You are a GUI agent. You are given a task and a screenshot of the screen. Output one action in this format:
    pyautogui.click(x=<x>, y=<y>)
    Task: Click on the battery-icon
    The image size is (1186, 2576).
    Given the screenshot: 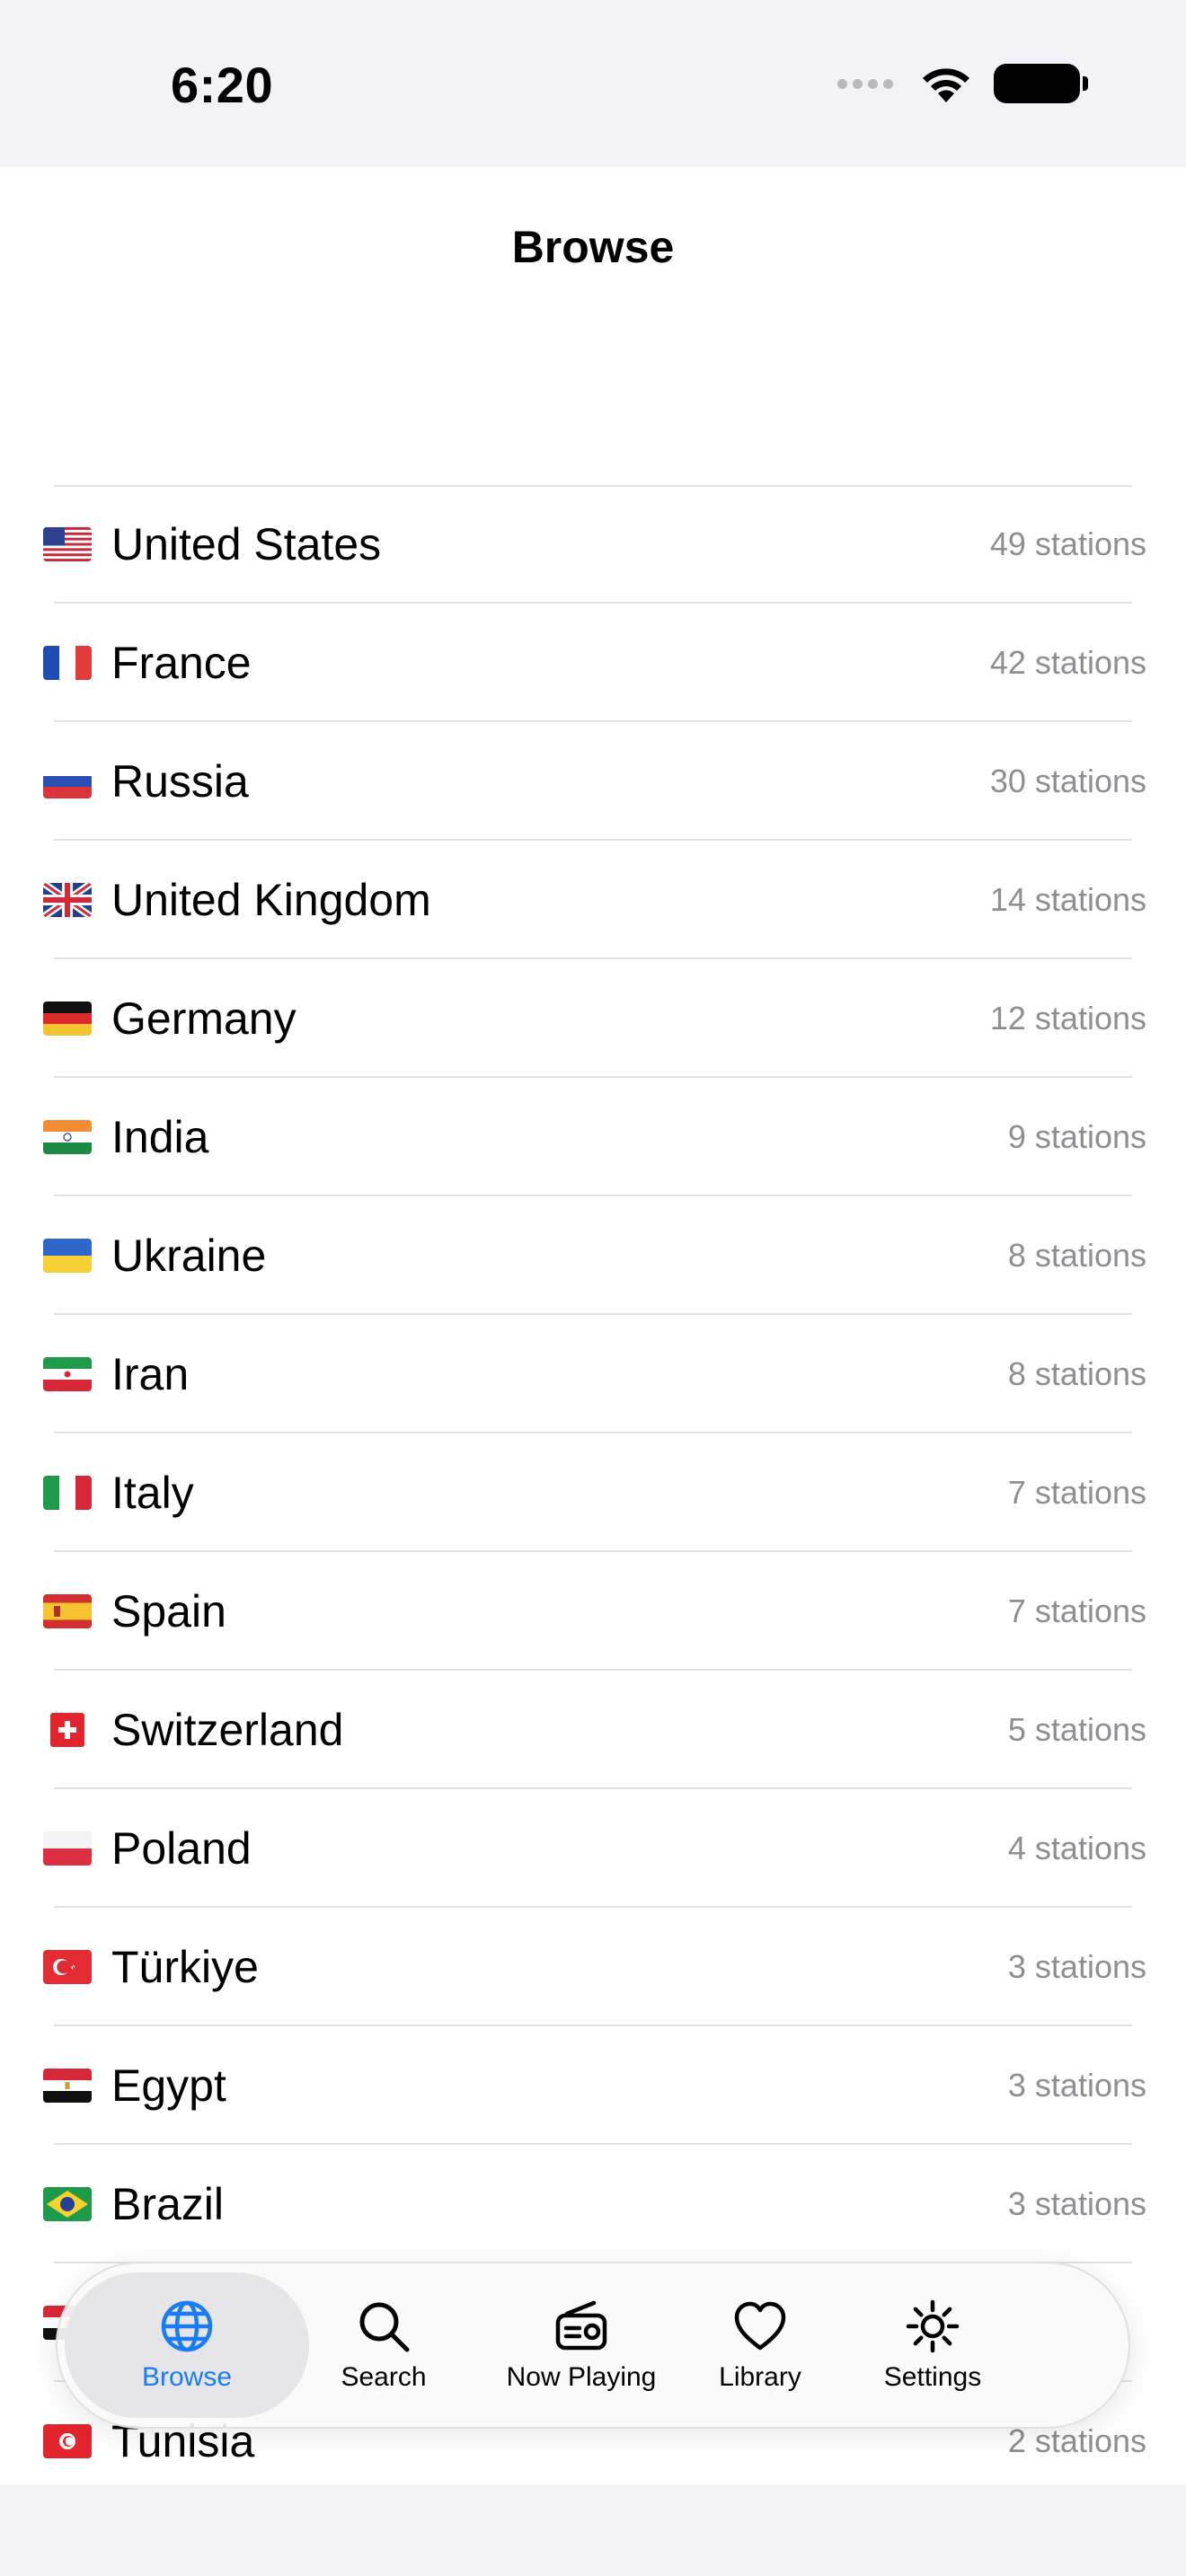 What is the action you would take?
    pyautogui.click(x=1041, y=83)
    